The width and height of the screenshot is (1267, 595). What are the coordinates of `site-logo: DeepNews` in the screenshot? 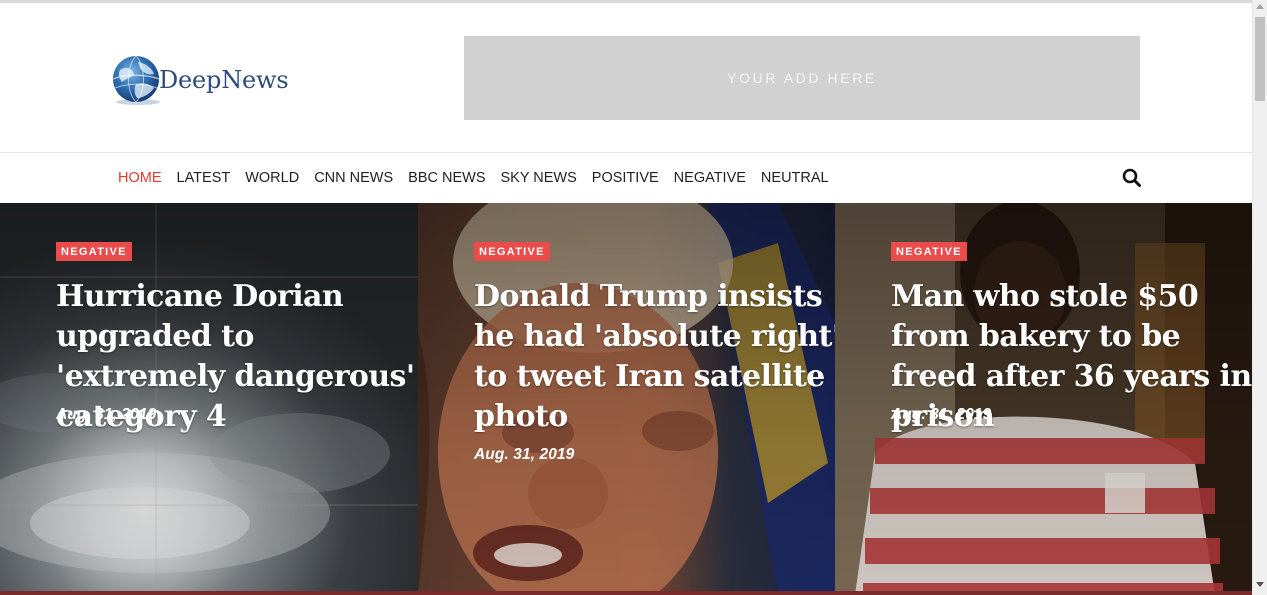 It's located at (199, 80).